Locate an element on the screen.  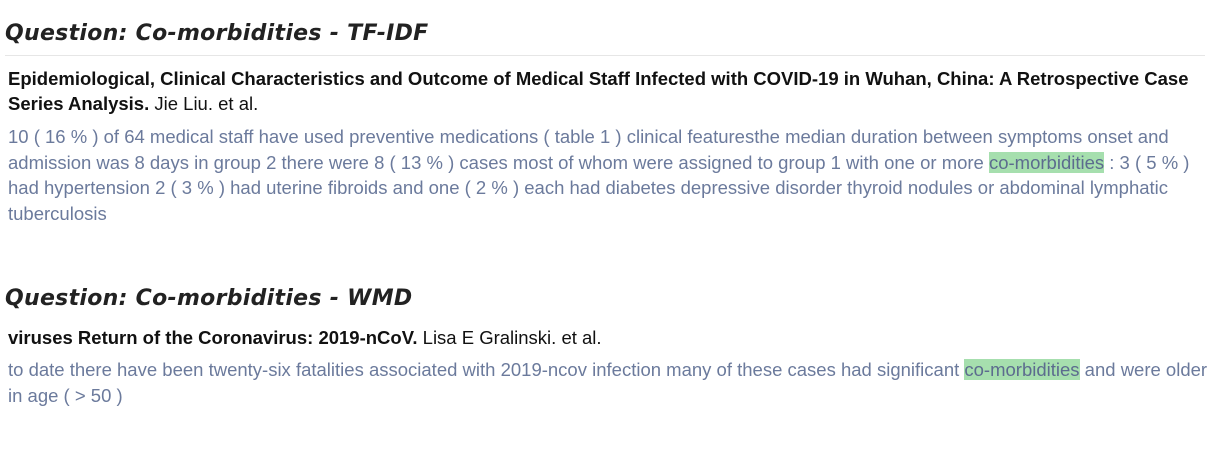
divider is located at coordinates (605, 55).